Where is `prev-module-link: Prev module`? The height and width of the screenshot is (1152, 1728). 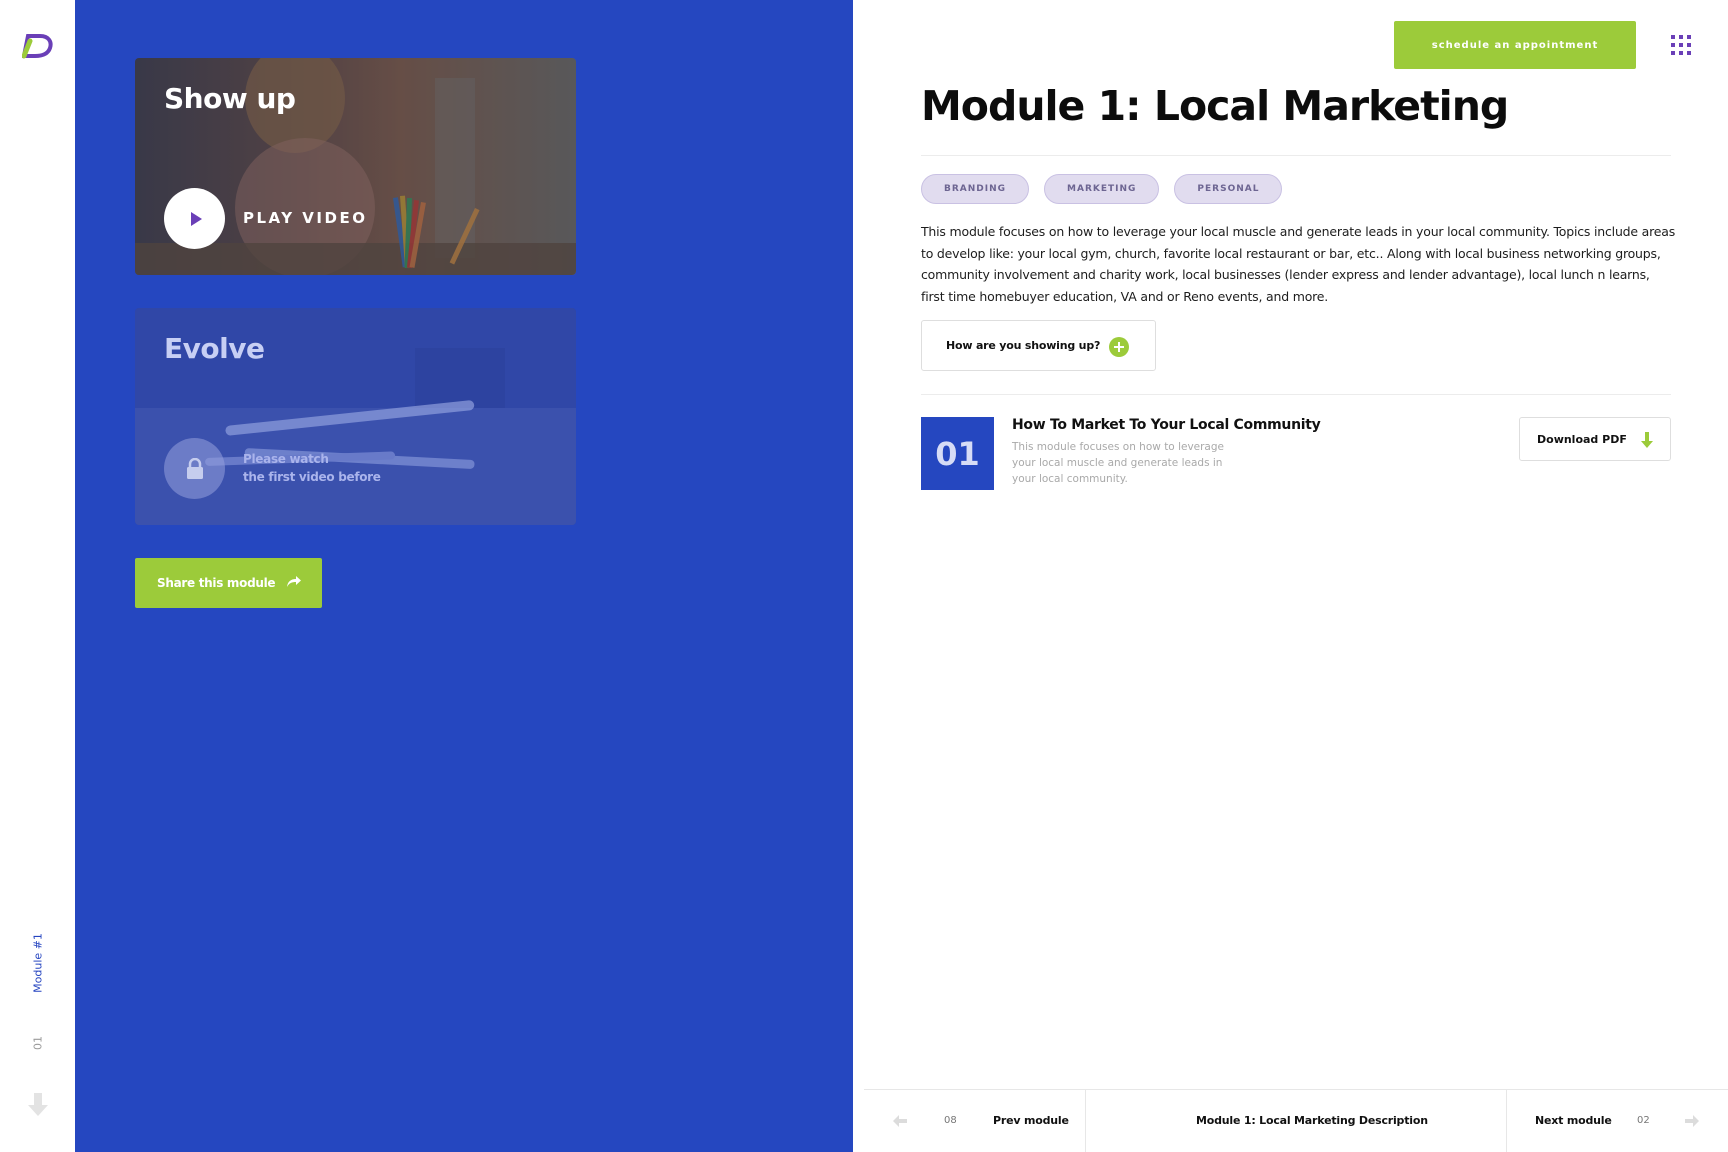 prev-module-link: Prev module is located at coordinates (1031, 1120).